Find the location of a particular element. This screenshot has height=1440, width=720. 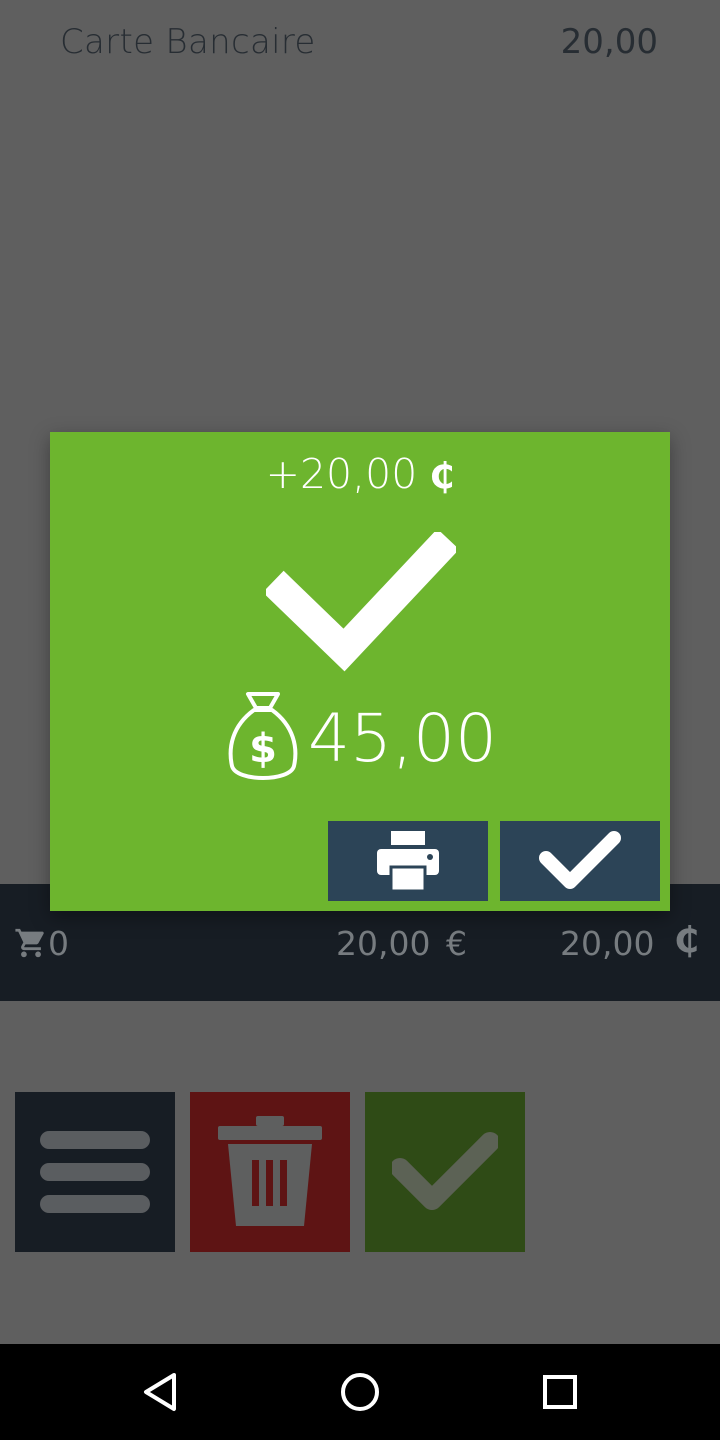

currency-symbol: ₵ is located at coordinates (687, 940).